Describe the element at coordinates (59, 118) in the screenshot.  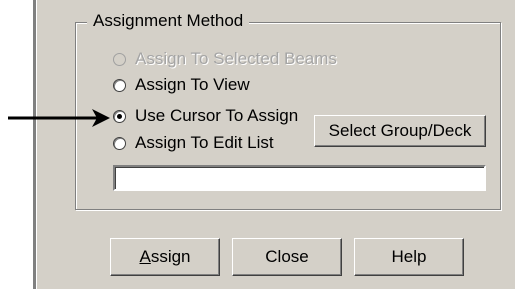
I see `right-arrow-icon` at that location.